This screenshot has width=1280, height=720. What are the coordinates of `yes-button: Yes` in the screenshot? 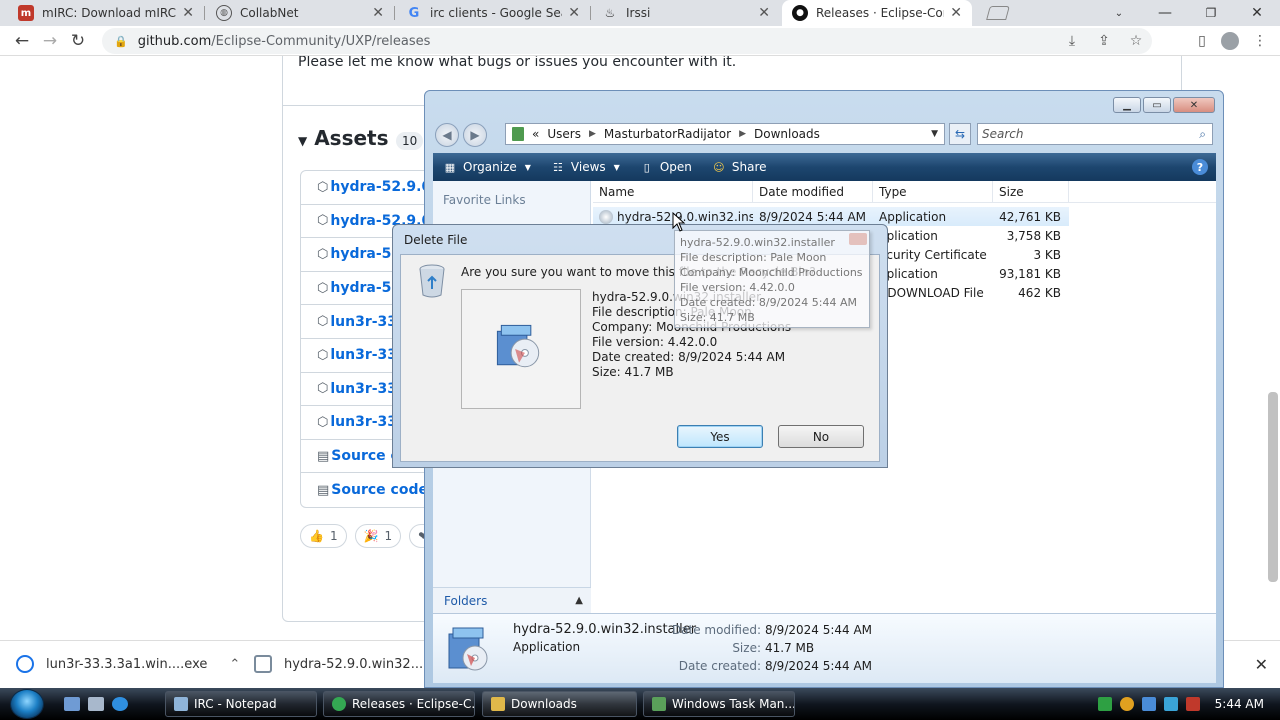 It's located at (720, 436).